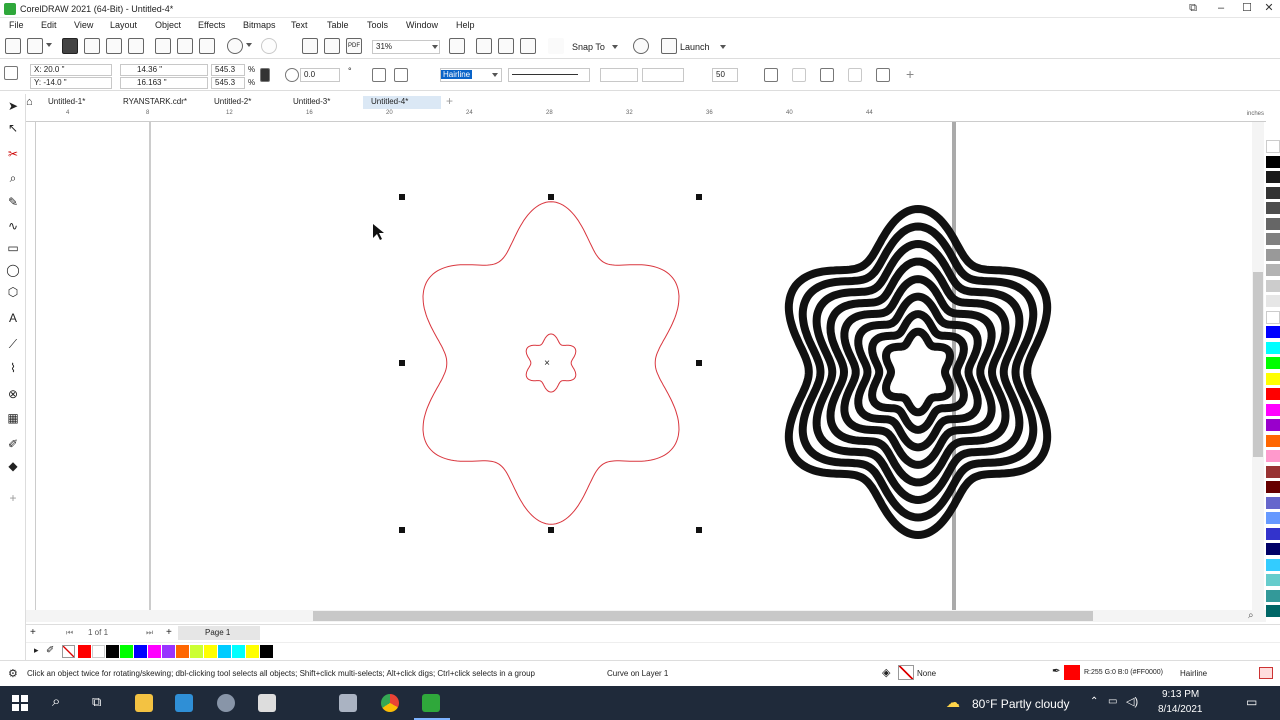 The image size is (1280, 720). Describe the element at coordinates (184, 703) in the screenshot. I see `app-s-icon` at that location.